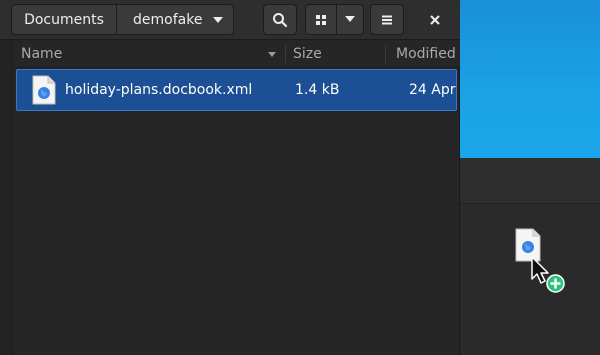 This screenshot has height=355, width=600. I want to click on breadcrumb-demofake-label: demofake, so click(168, 19).